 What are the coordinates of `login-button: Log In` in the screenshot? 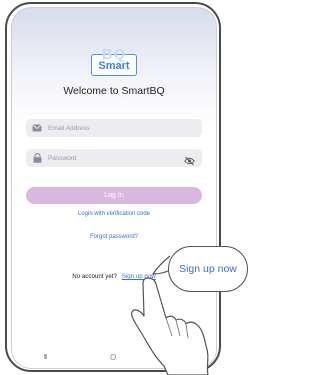 It's located at (114, 195).